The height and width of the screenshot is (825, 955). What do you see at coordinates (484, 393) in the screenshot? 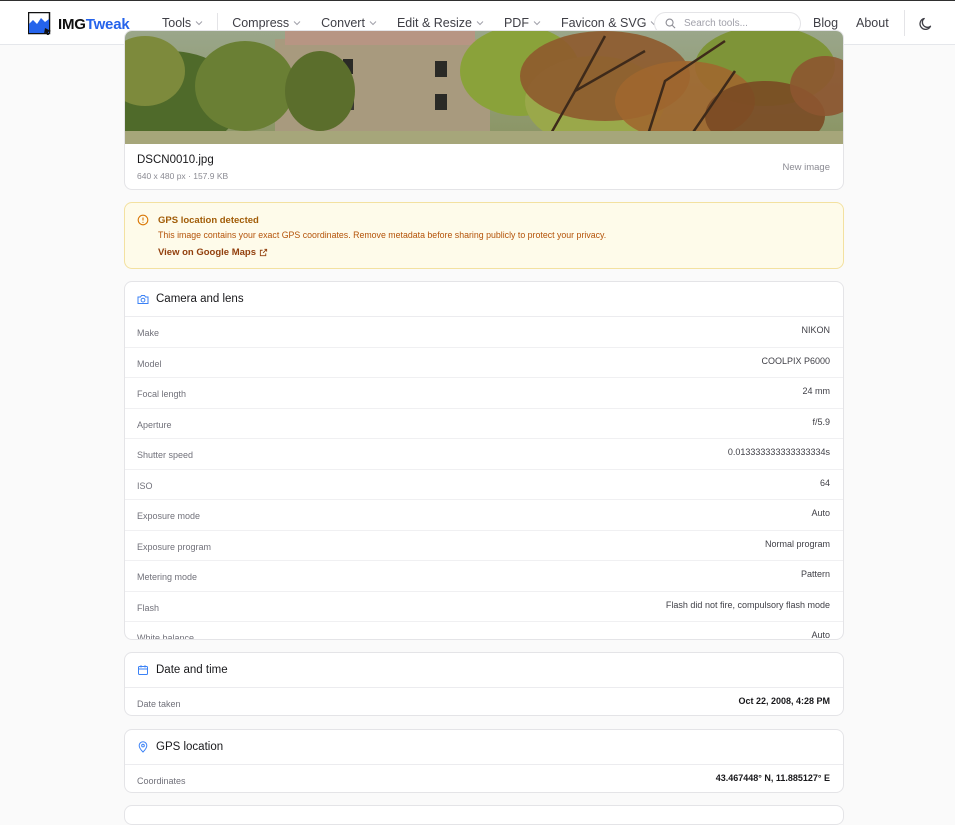
I see `table-row: Focal length 24 mm` at bounding box center [484, 393].